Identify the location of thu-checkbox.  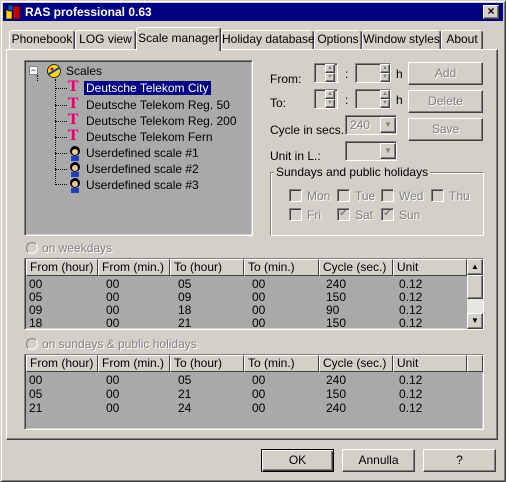
(437, 195).